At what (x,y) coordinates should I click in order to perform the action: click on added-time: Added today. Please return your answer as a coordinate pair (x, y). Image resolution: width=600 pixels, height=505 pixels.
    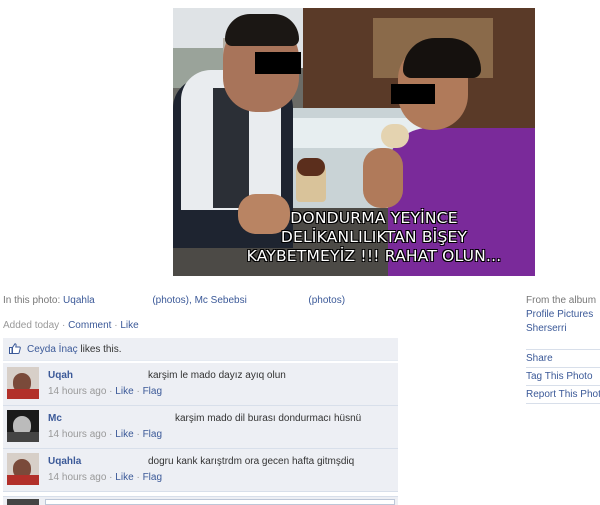
    Looking at the image, I should click on (31, 325).